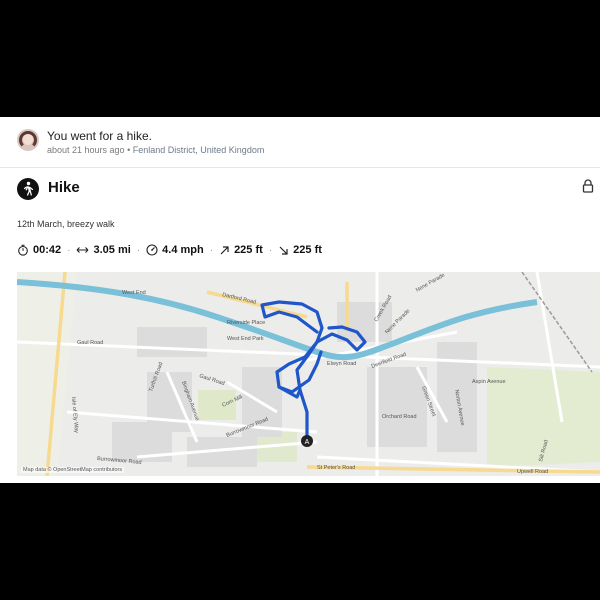  I want to click on feed-title: You went for a hike., so click(99, 136).